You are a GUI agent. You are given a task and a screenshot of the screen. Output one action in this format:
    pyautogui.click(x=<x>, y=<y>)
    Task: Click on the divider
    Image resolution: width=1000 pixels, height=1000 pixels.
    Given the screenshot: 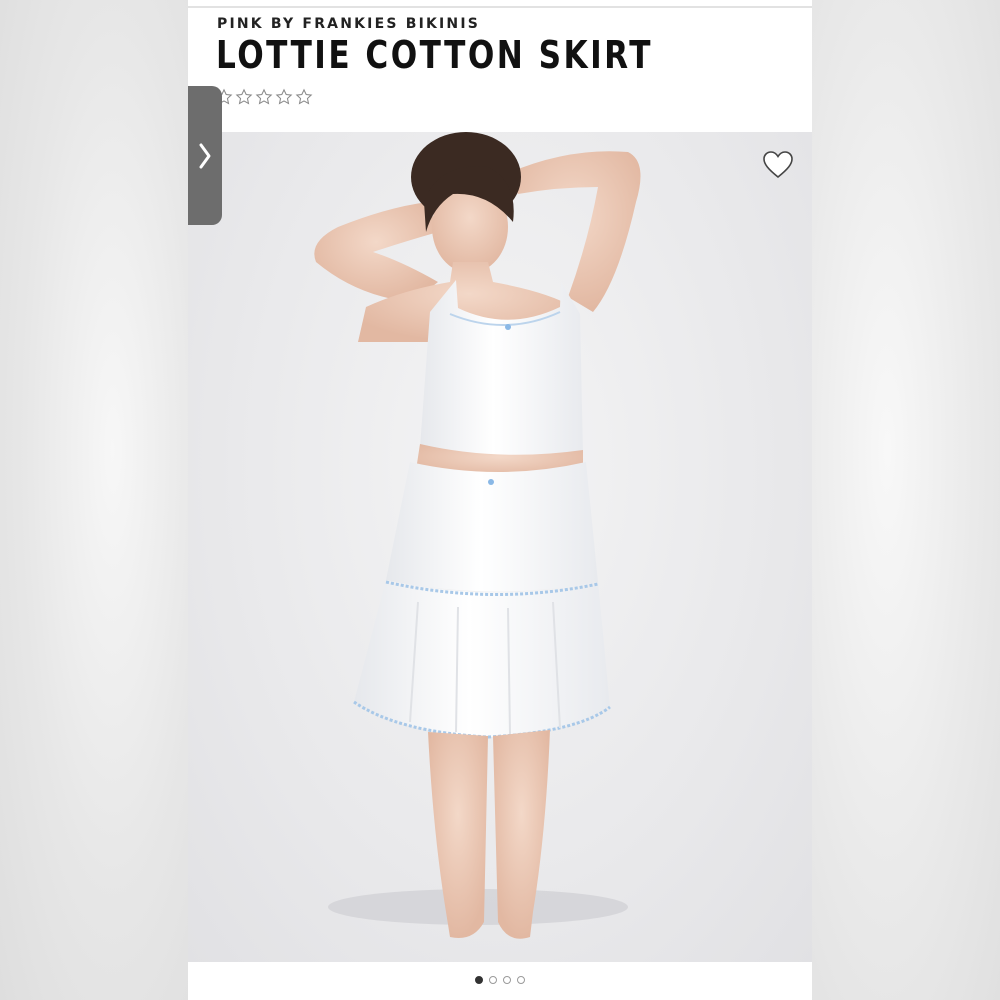 What is the action you would take?
    pyautogui.click(x=500, y=7)
    